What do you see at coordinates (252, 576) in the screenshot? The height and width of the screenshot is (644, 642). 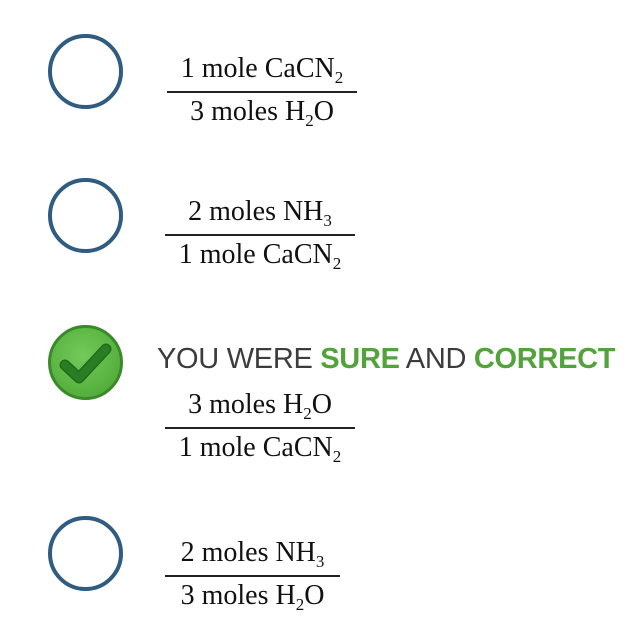 I see `fraction-option-4: 2 moles NH3 3 moles H2O` at bounding box center [252, 576].